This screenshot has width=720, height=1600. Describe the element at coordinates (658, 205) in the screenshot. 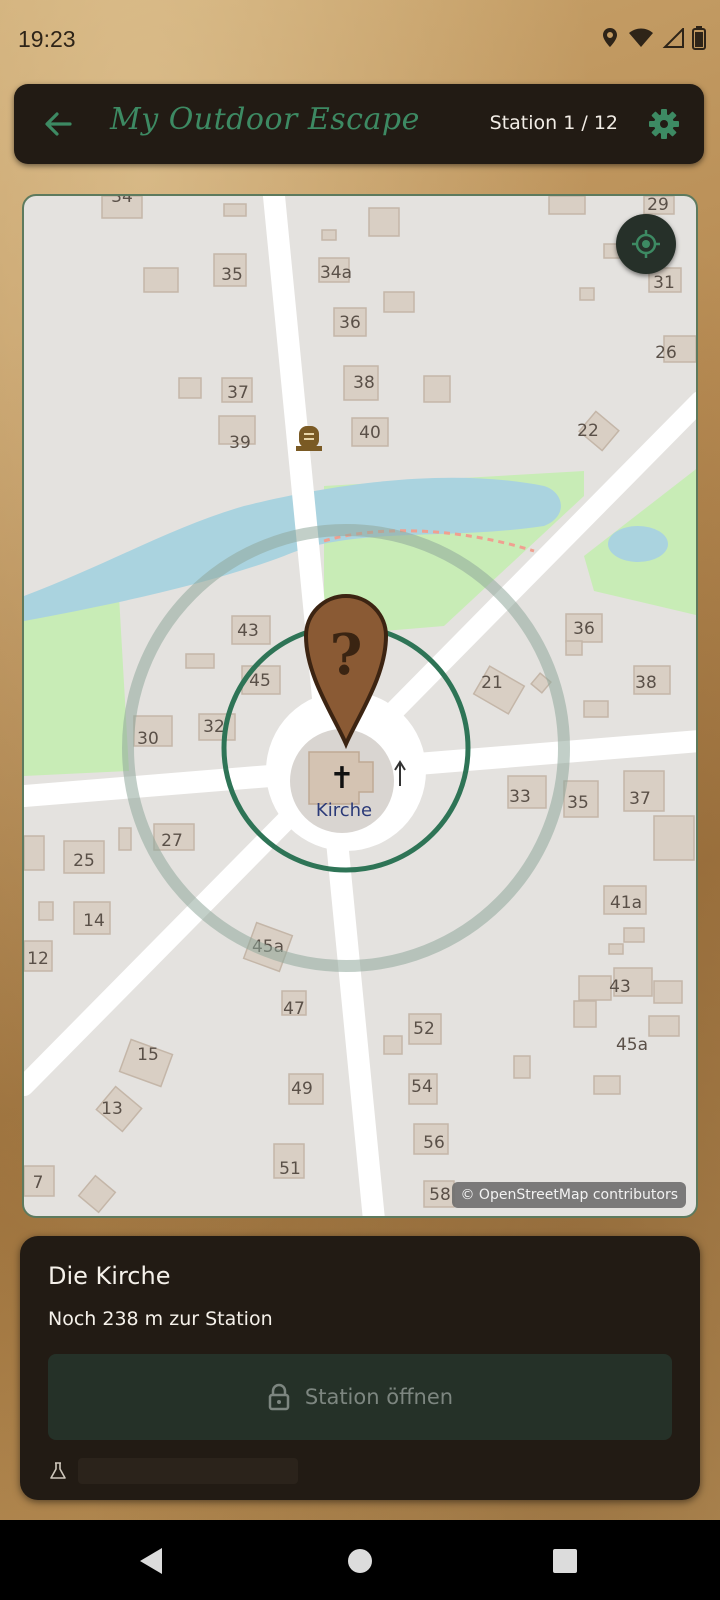

I see `house-number: 29` at that location.